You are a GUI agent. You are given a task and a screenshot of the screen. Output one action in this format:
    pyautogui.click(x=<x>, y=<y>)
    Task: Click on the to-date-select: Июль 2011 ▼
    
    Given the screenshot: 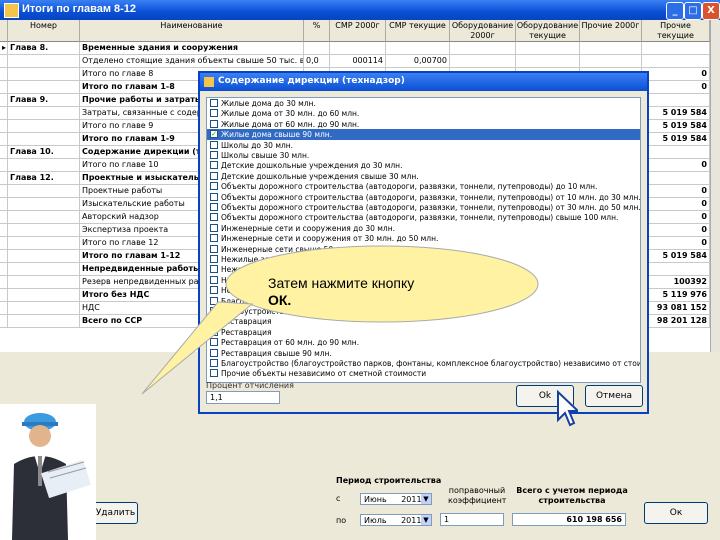 What is the action you would take?
    pyautogui.click(x=396, y=520)
    